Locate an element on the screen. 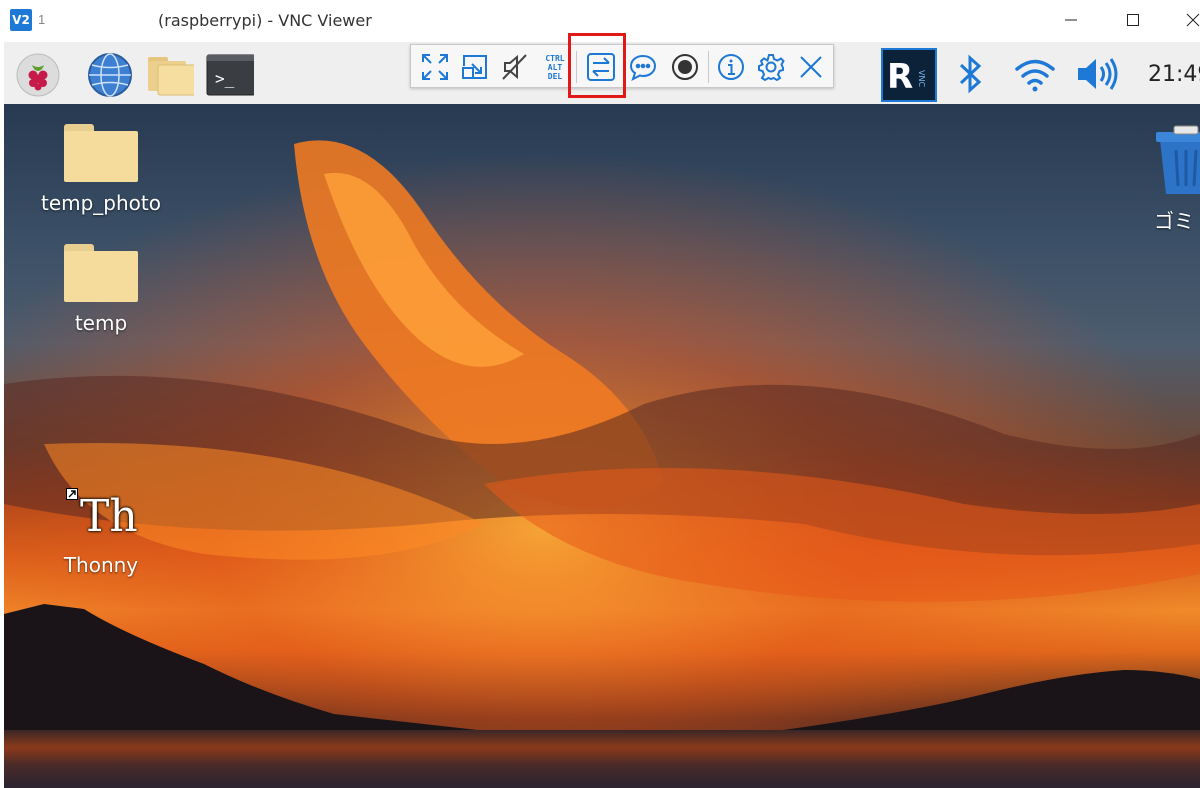 The height and width of the screenshot is (788, 1200). globe-icon is located at coordinates (110, 75).